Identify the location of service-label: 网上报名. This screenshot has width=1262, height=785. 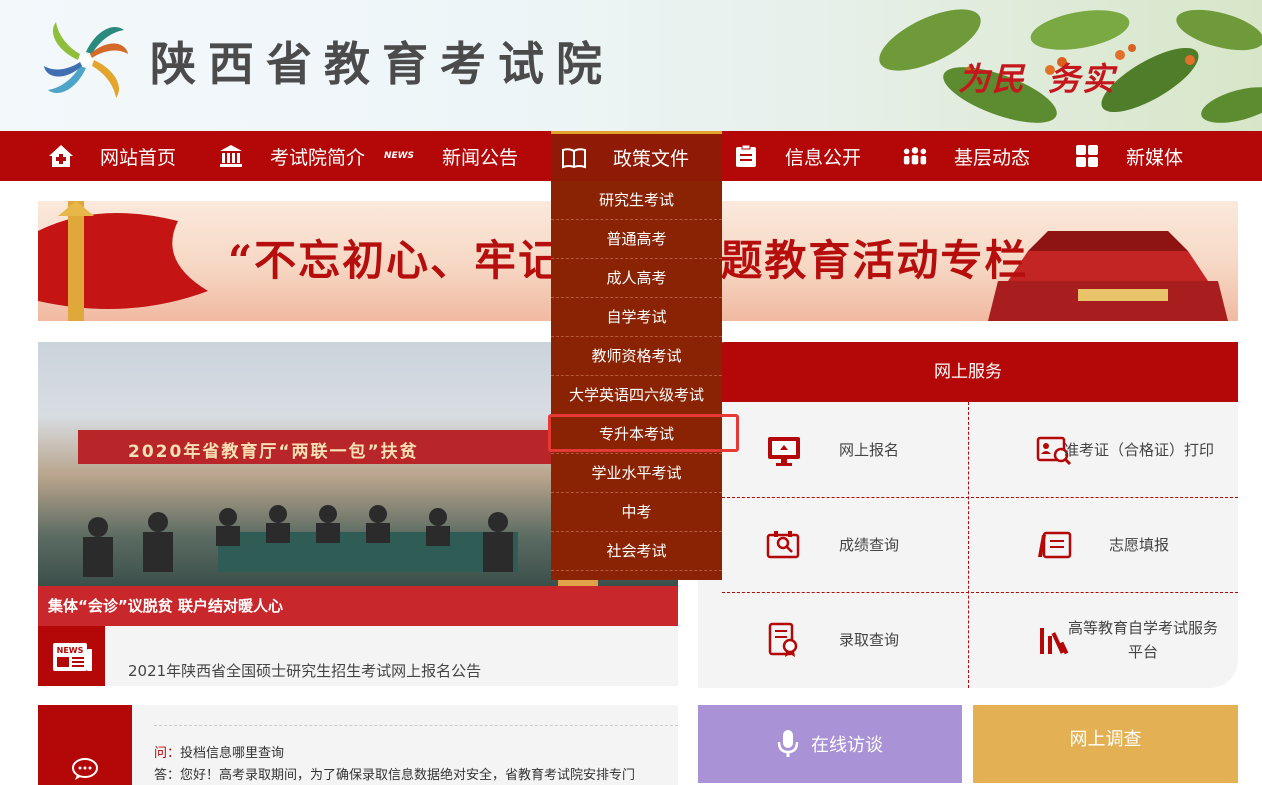
(868, 449).